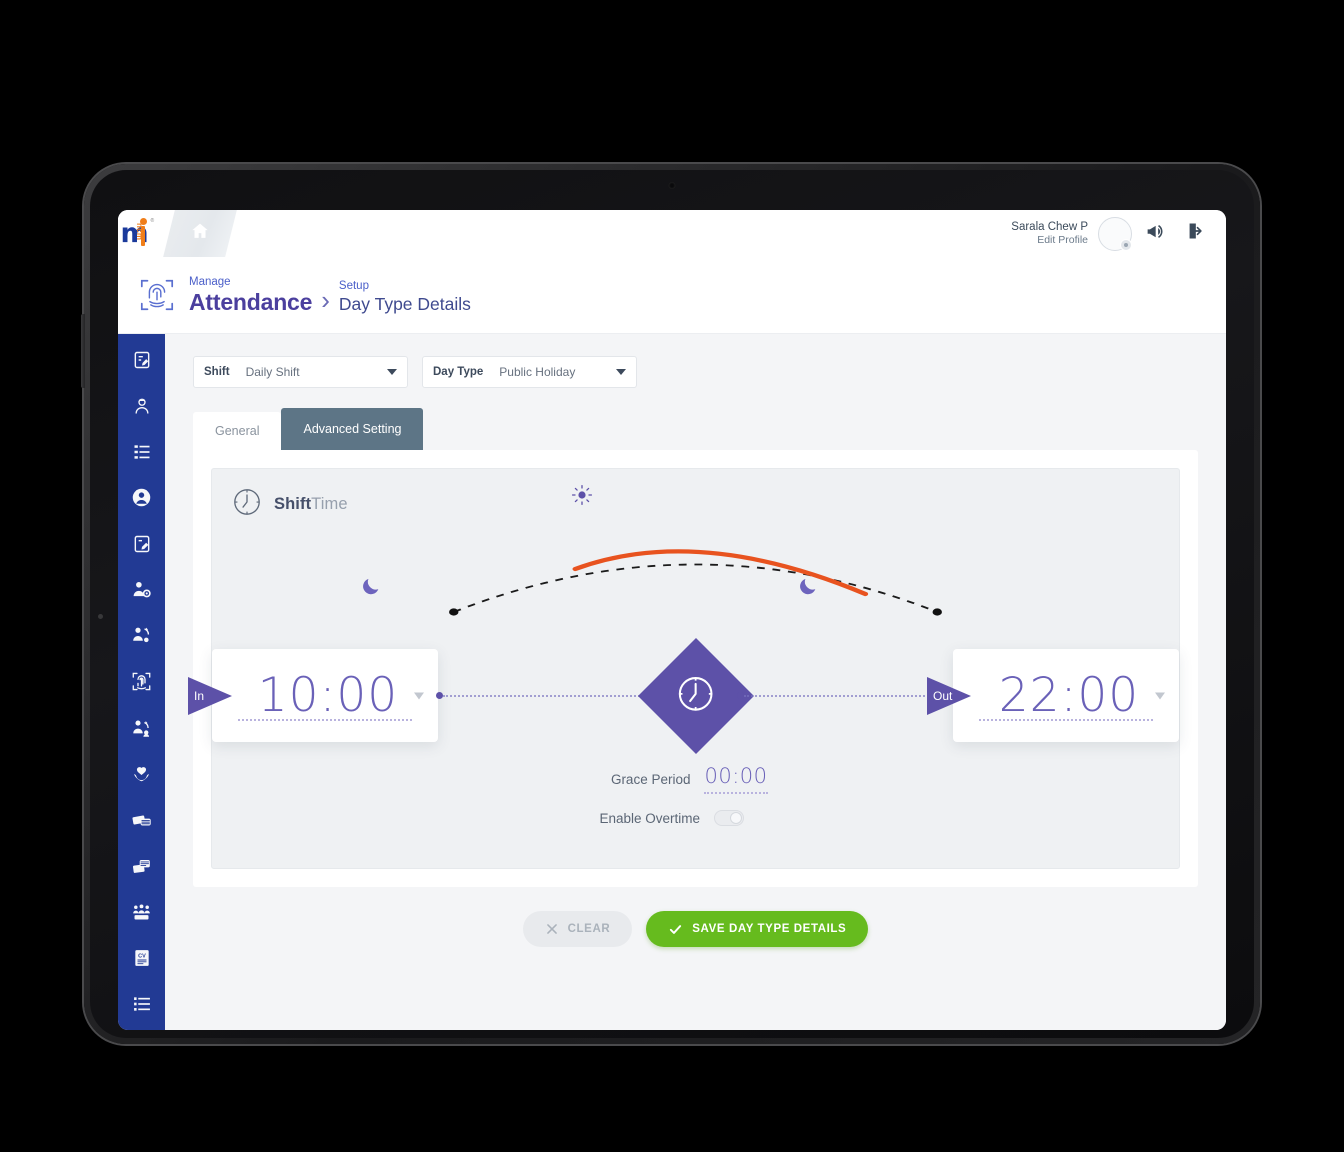 Image resolution: width=1344 pixels, height=1152 pixels. I want to click on save-button-label: SAVE DAY TYPE DETAILS, so click(769, 929).